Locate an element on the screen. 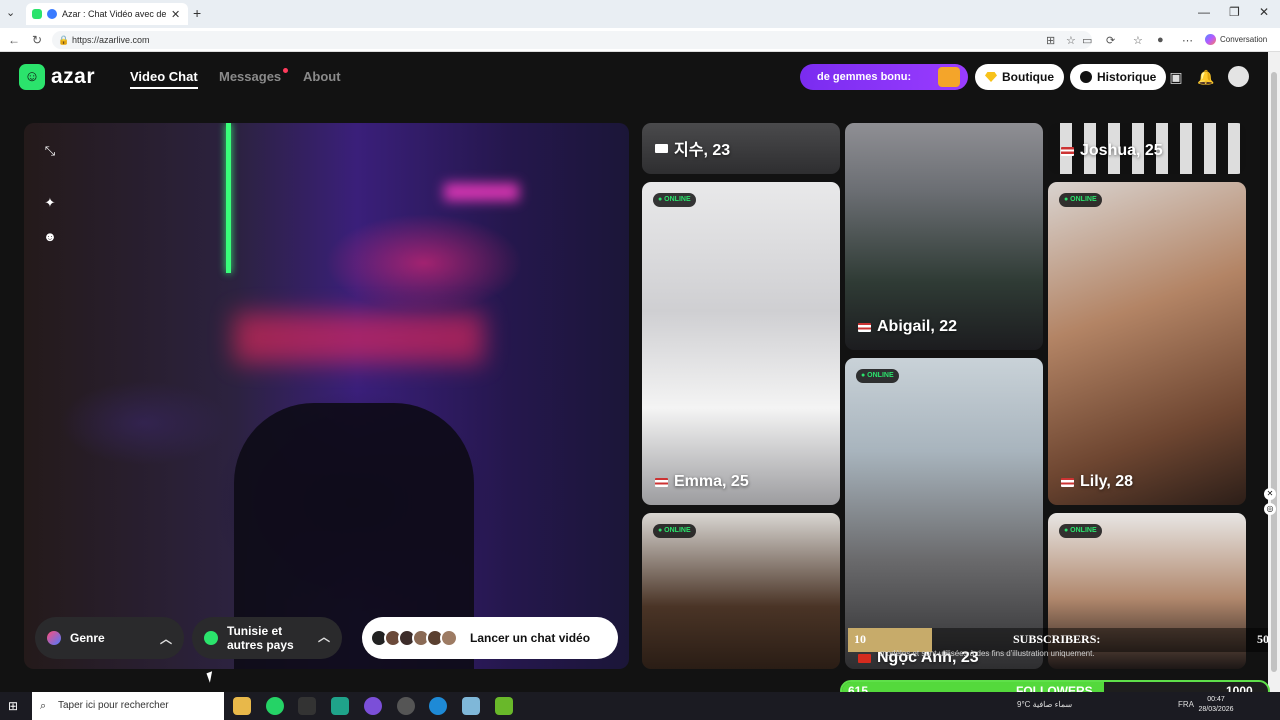 The width and height of the screenshot is (1280, 720). taskbar-search-box: ⌕ Taper ici pour rechercher is located at coordinates (128, 706).